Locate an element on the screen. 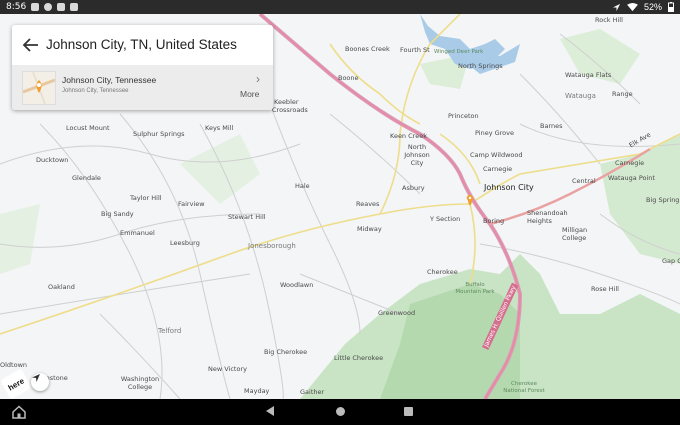  map-label: Rose Hill is located at coordinates (605, 289).